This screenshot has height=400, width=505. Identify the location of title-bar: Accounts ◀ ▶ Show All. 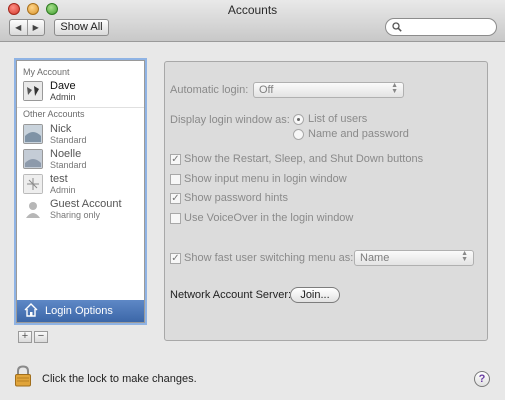
(252, 21).